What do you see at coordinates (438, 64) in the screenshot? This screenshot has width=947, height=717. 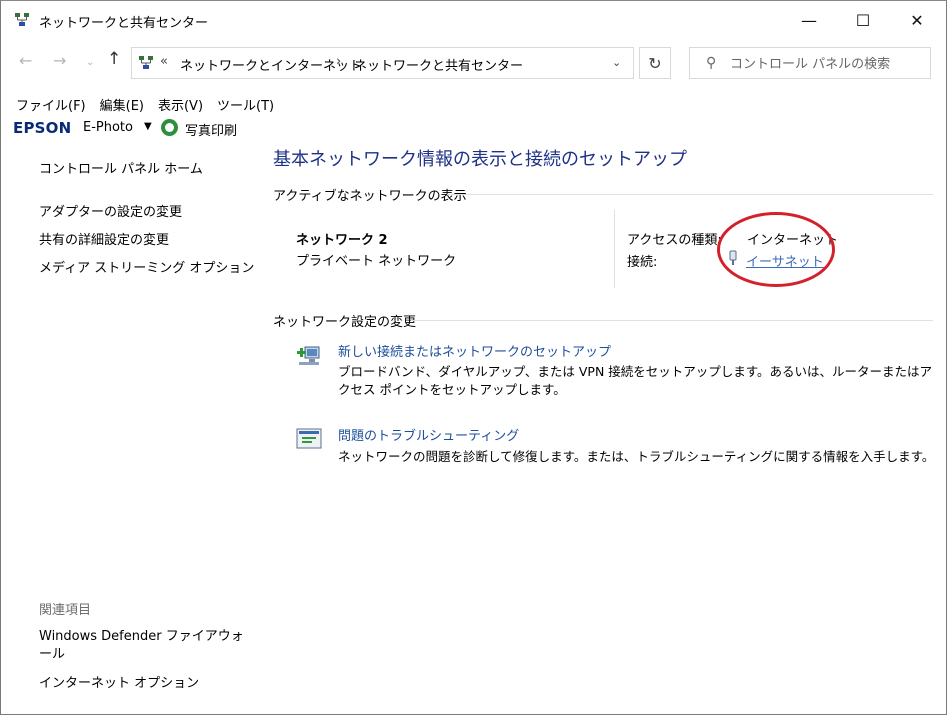 I see `breadcrumb-sharing-center: ネットワークと共有センター` at bounding box center [438, 64].